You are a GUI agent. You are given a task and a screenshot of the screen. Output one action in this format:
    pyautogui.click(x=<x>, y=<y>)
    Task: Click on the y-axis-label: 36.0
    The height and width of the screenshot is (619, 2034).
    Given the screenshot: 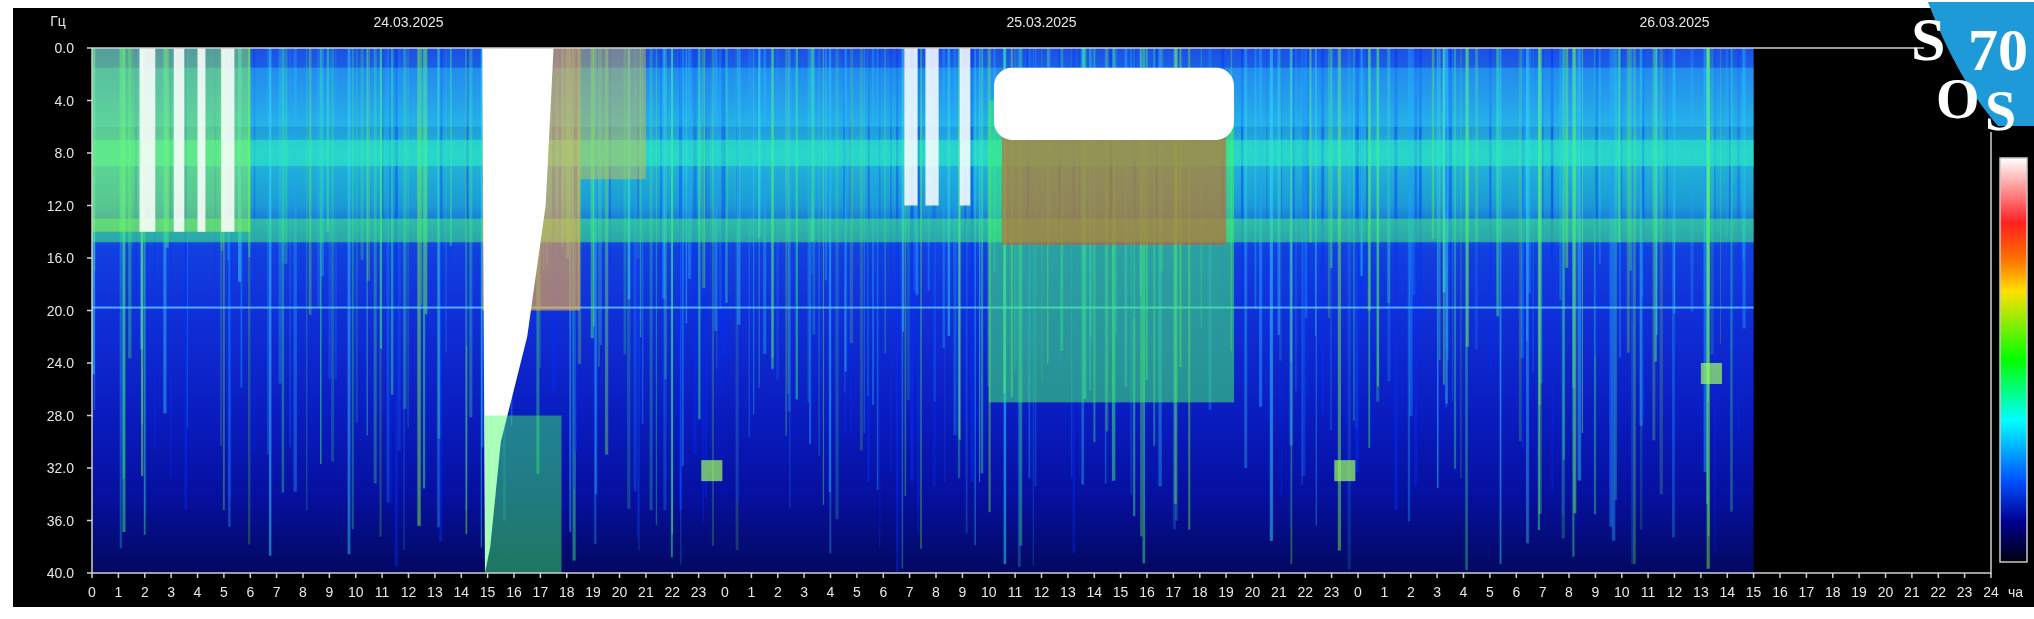 What is the action you would take?
    pyautogui.click(x=60, y=520)
    